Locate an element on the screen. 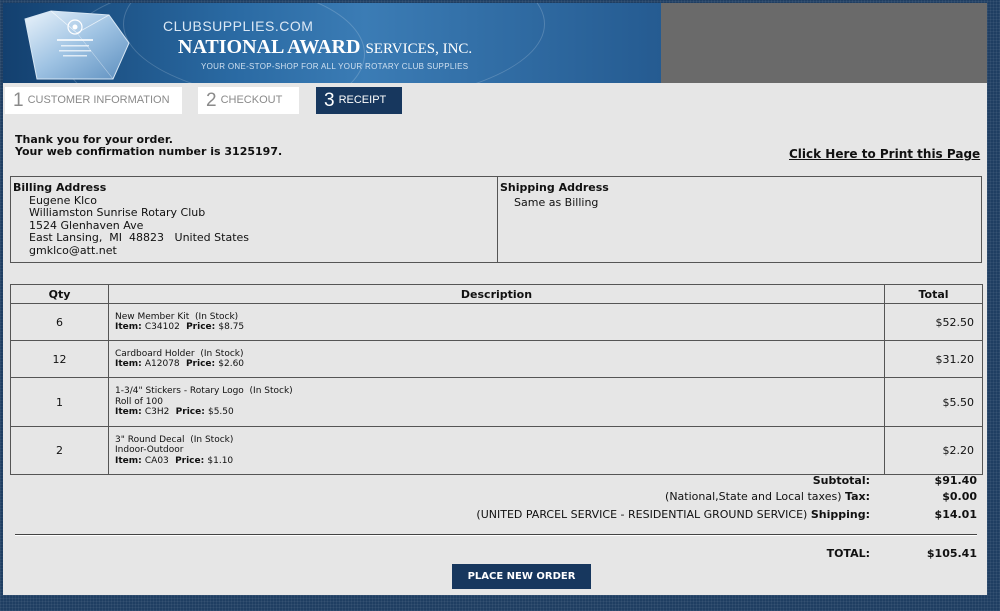 The width and height of the screenshot is (1000, 611). item-code: A12078 is located at coordinates (162, 364).